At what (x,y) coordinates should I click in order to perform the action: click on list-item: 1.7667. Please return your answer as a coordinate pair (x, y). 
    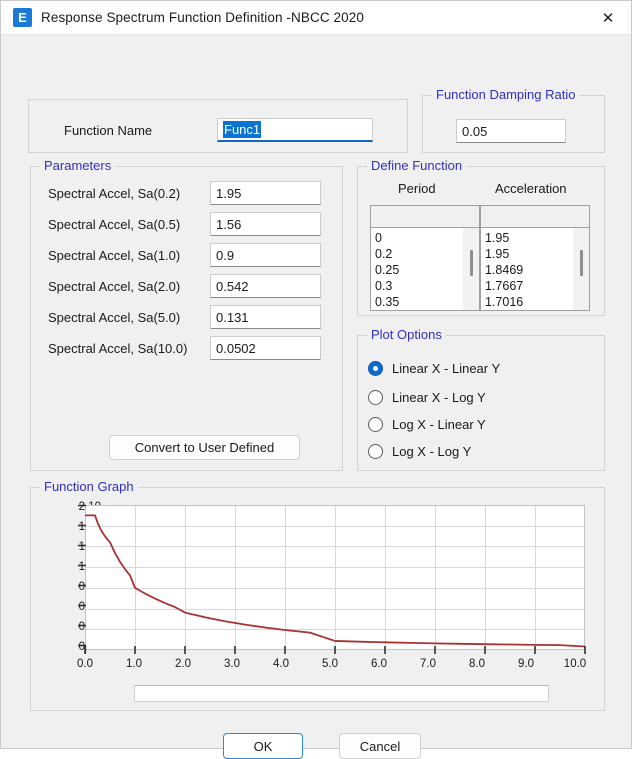
    Looking at the image, I should click on (529, 286).